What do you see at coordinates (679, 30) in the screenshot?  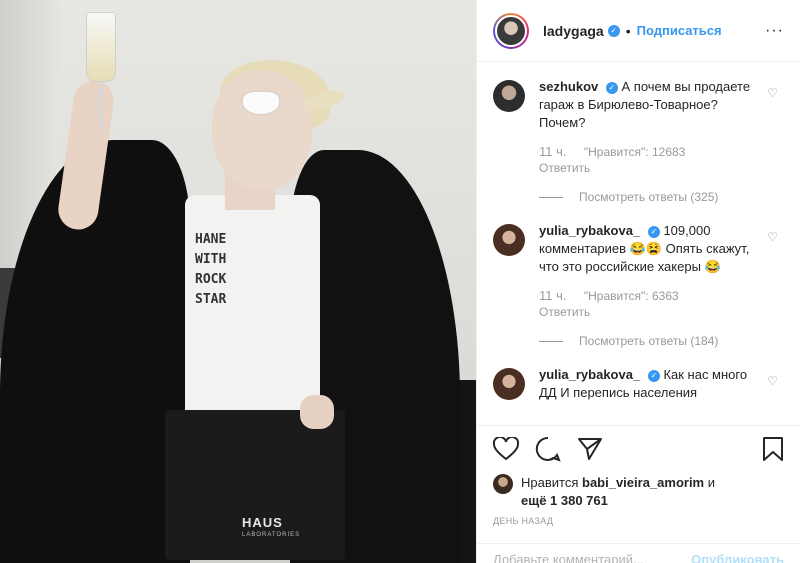 I see `follow-button: Подписаться` at bounding box center [679, 30].